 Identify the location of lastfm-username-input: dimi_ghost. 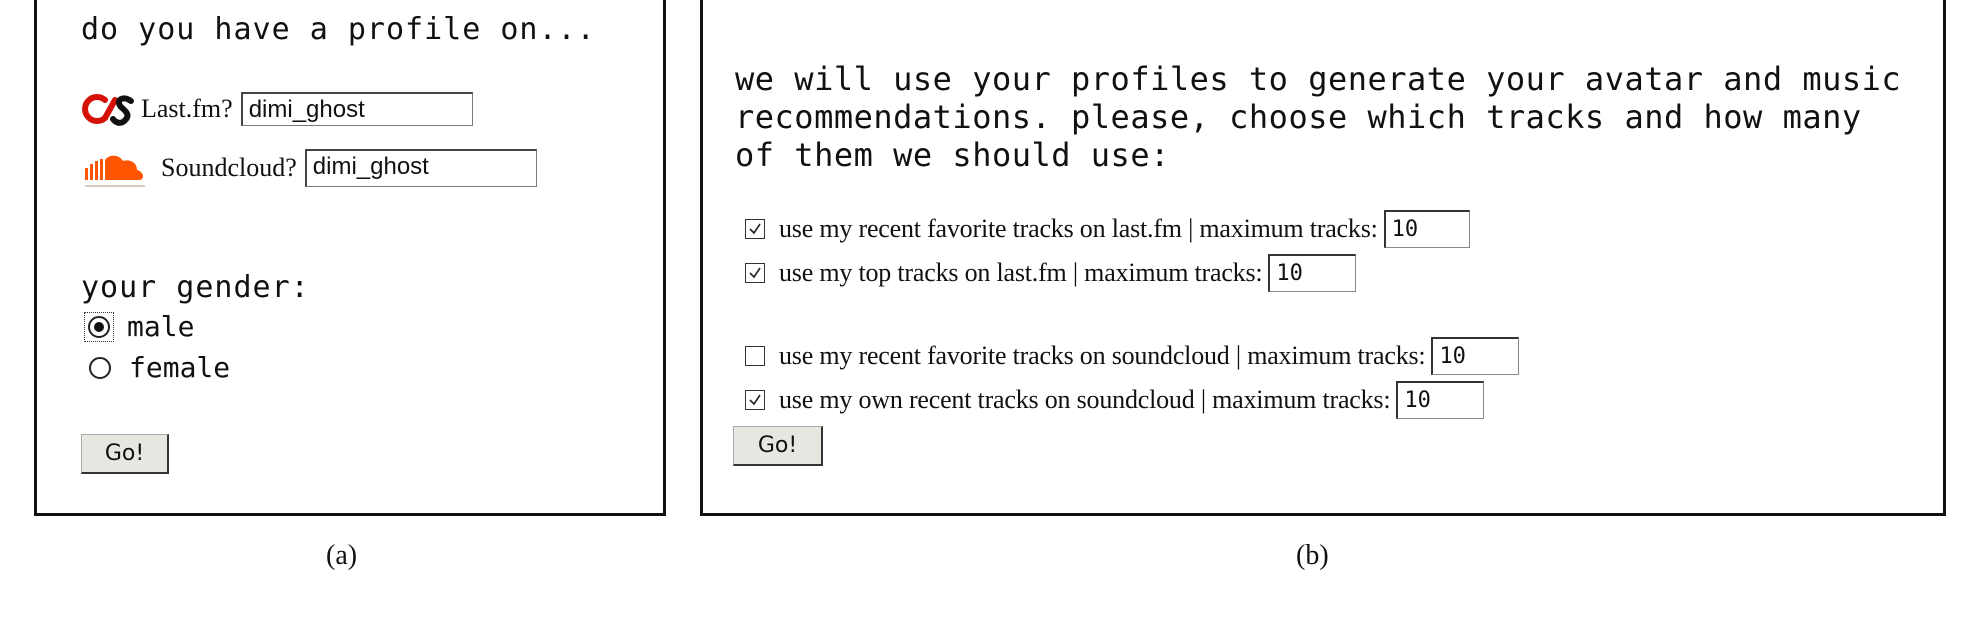
(356, 109).